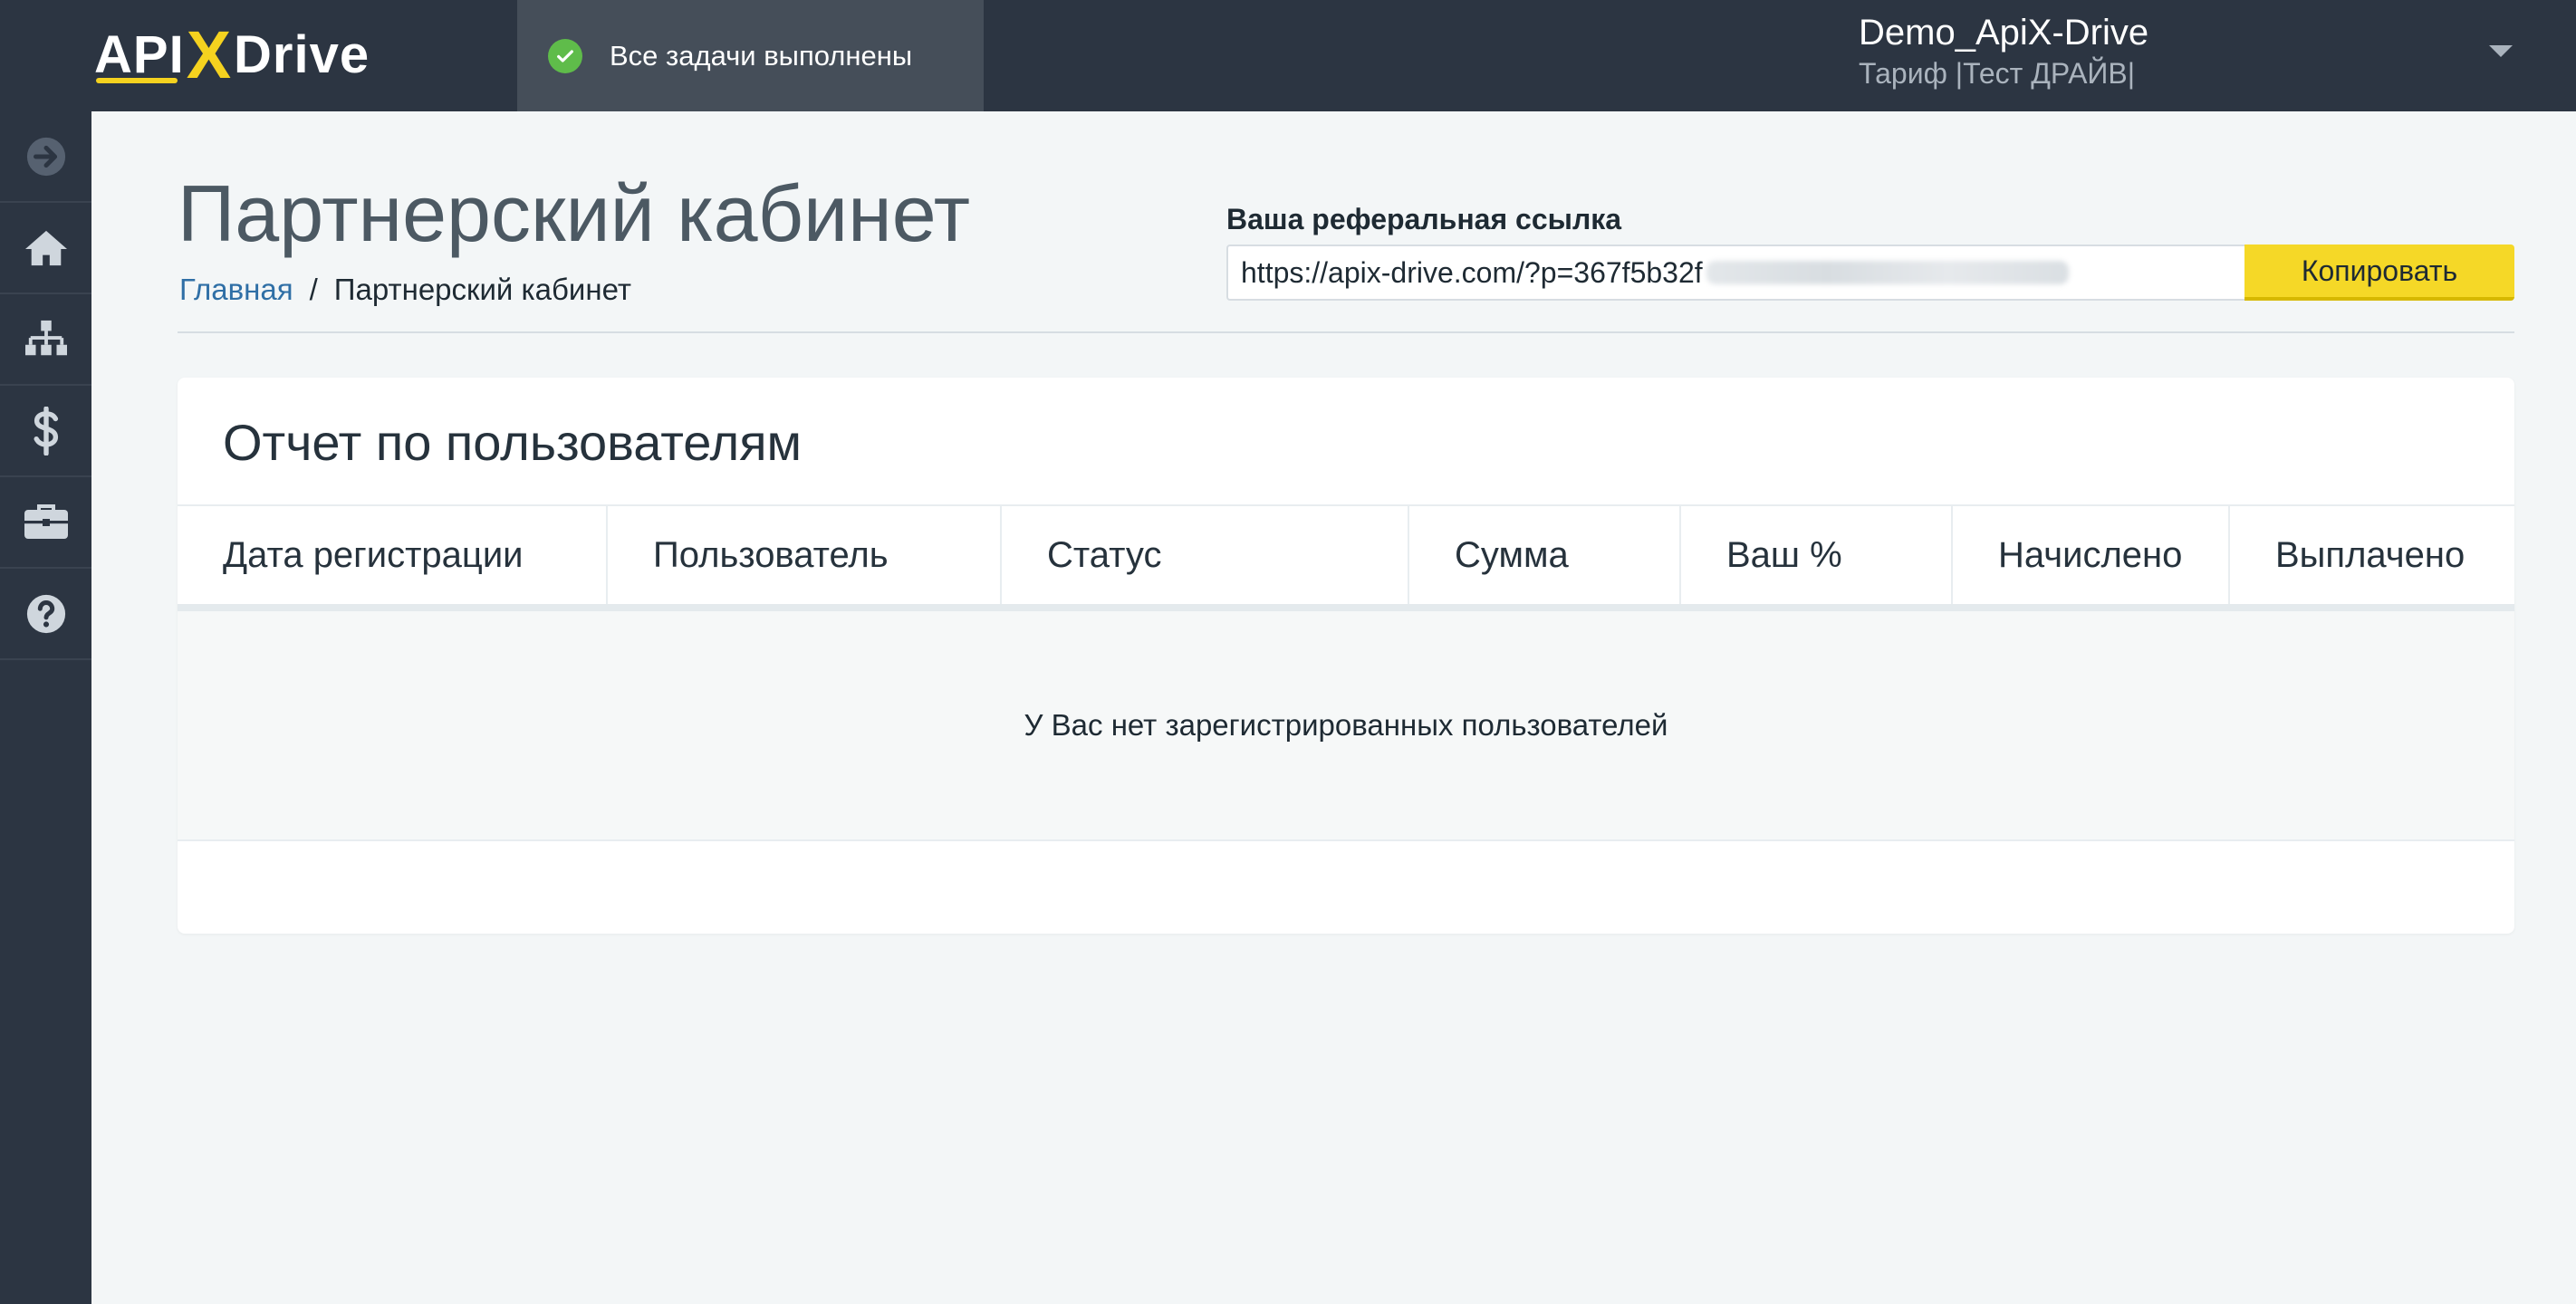 The width and height of the screenshot is (2576, 1304). I want to click on column-registration-date: Дата регистрации, so click(393, 555).